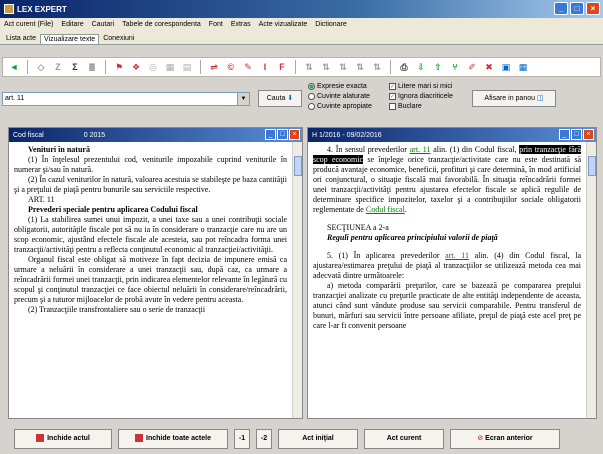 The width and height of the screenshot is (603, 454). Describe the element at coordinates (75, 67) in the screenshot. I see `sigma-icon: Σ` at that location.